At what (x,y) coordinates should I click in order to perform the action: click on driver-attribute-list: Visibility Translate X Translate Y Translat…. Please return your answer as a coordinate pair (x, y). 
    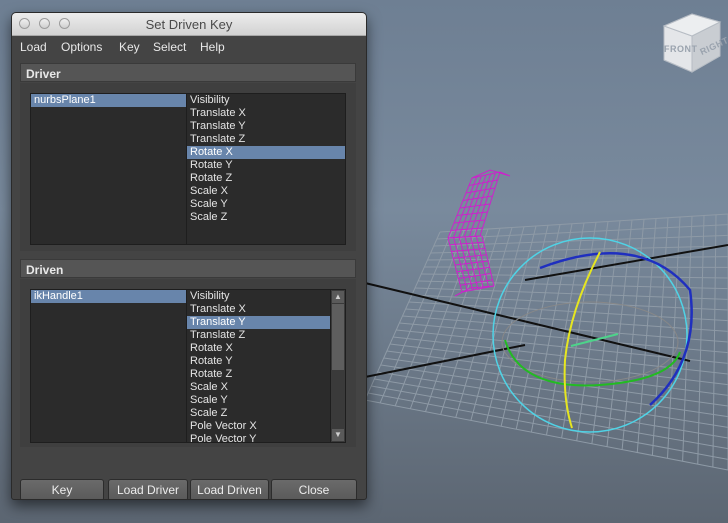
    Looking at the image, I should click on (266, 169).